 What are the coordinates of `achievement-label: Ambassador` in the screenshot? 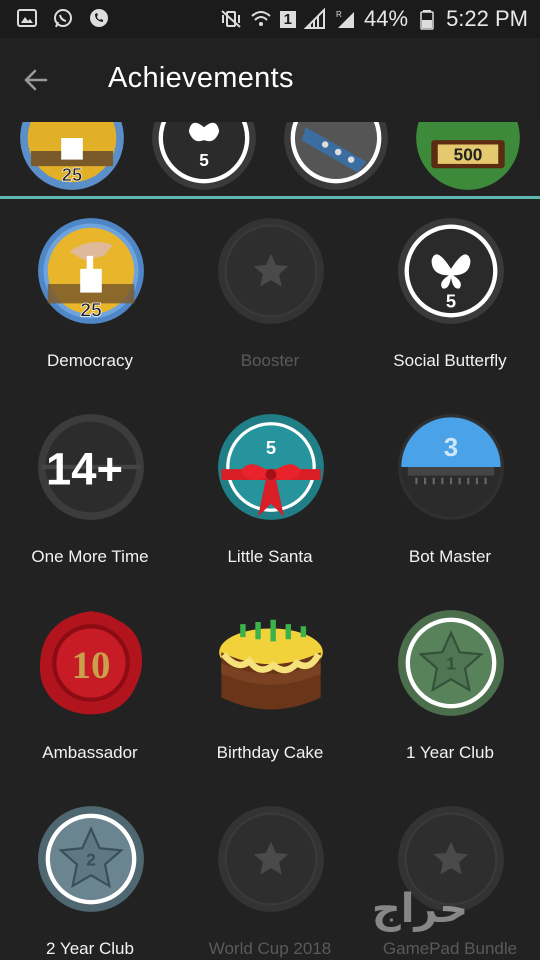 It's located at (90, 752).